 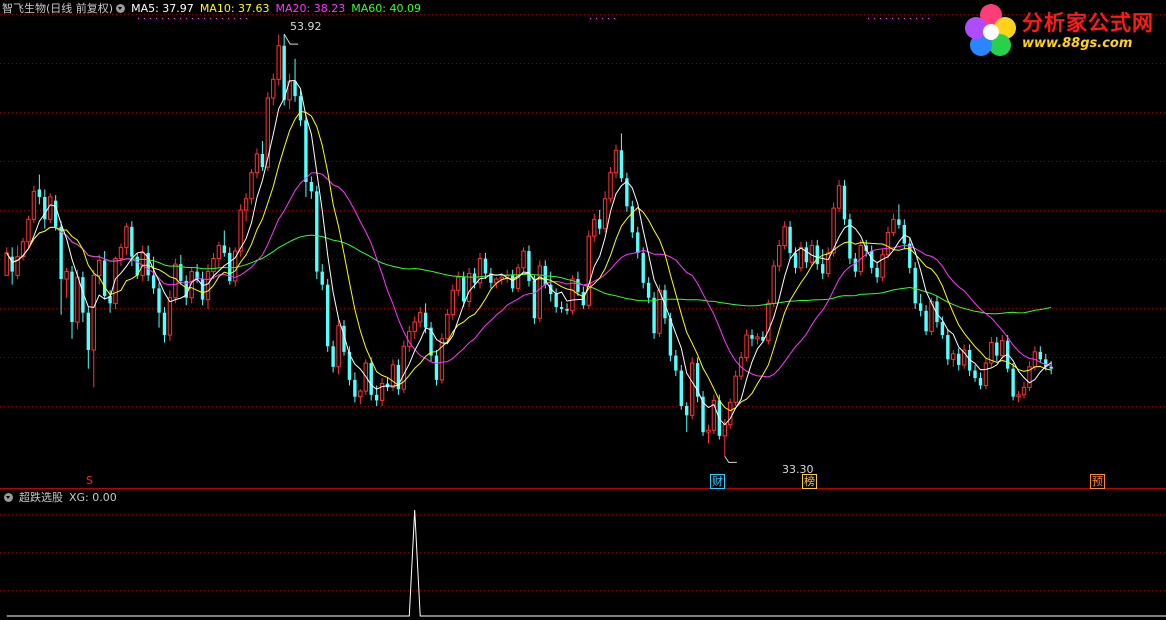 What do you see at coordinates (717, 481) in the screenshot?
I see `finance-marker: 财` at bounding box center [717, 481].